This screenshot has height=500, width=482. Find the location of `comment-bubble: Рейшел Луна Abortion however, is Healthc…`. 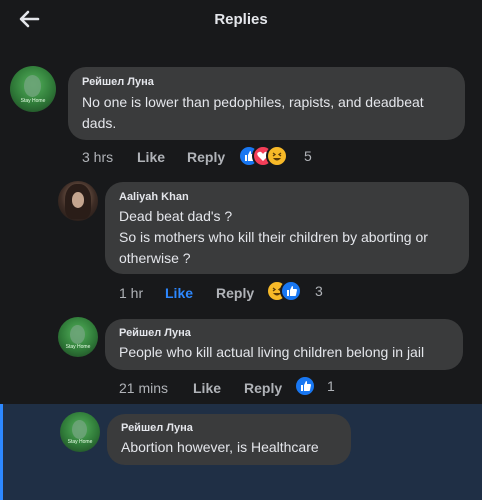

comment-bubble: Рейшел Луна Abortion however, is Healthc… is located at coordinates (229, 439).